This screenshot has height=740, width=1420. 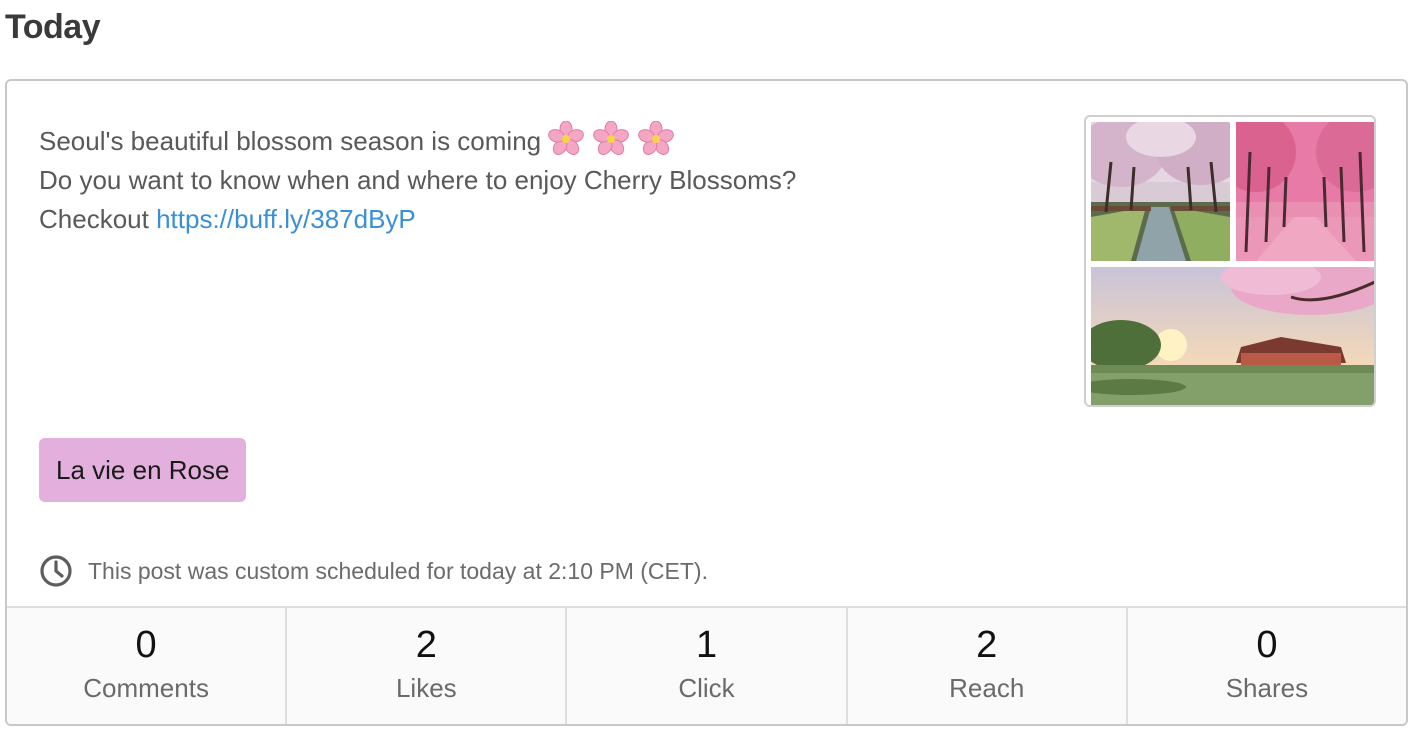 I want to click on media-grid, so click(x=1230, y=261).